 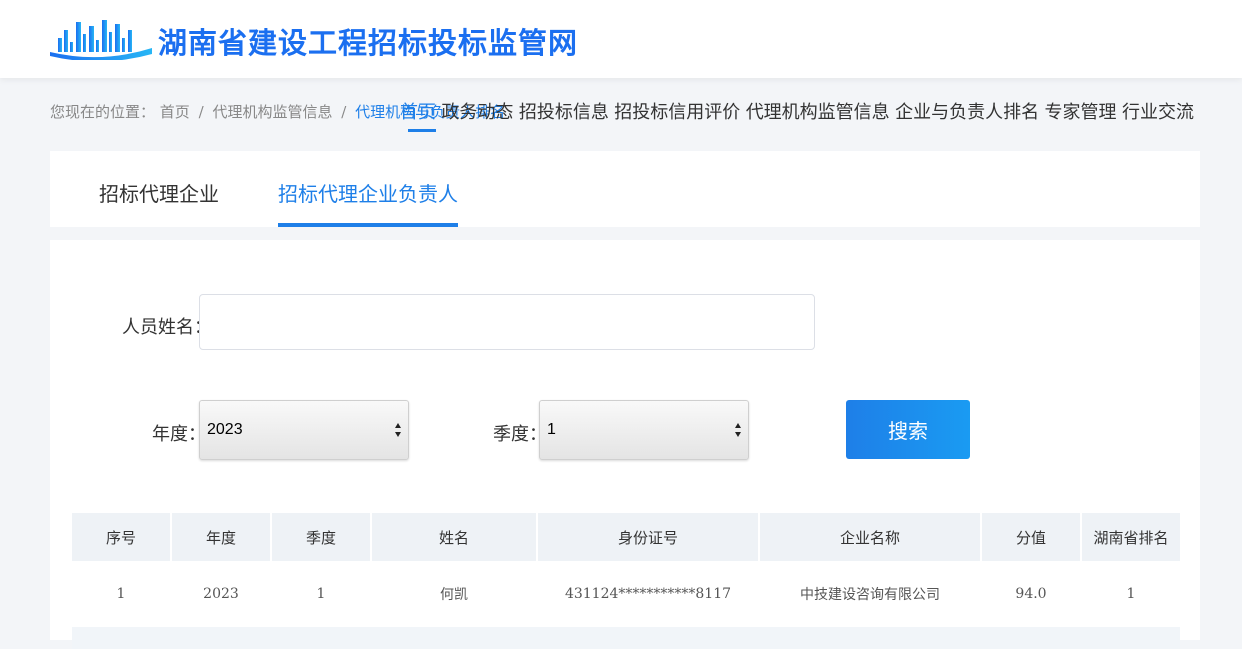 What do you see at coordinates (551, 429) in the screenshot?
I see `quarter-select-value: 1` at bounding box center [551, 429].